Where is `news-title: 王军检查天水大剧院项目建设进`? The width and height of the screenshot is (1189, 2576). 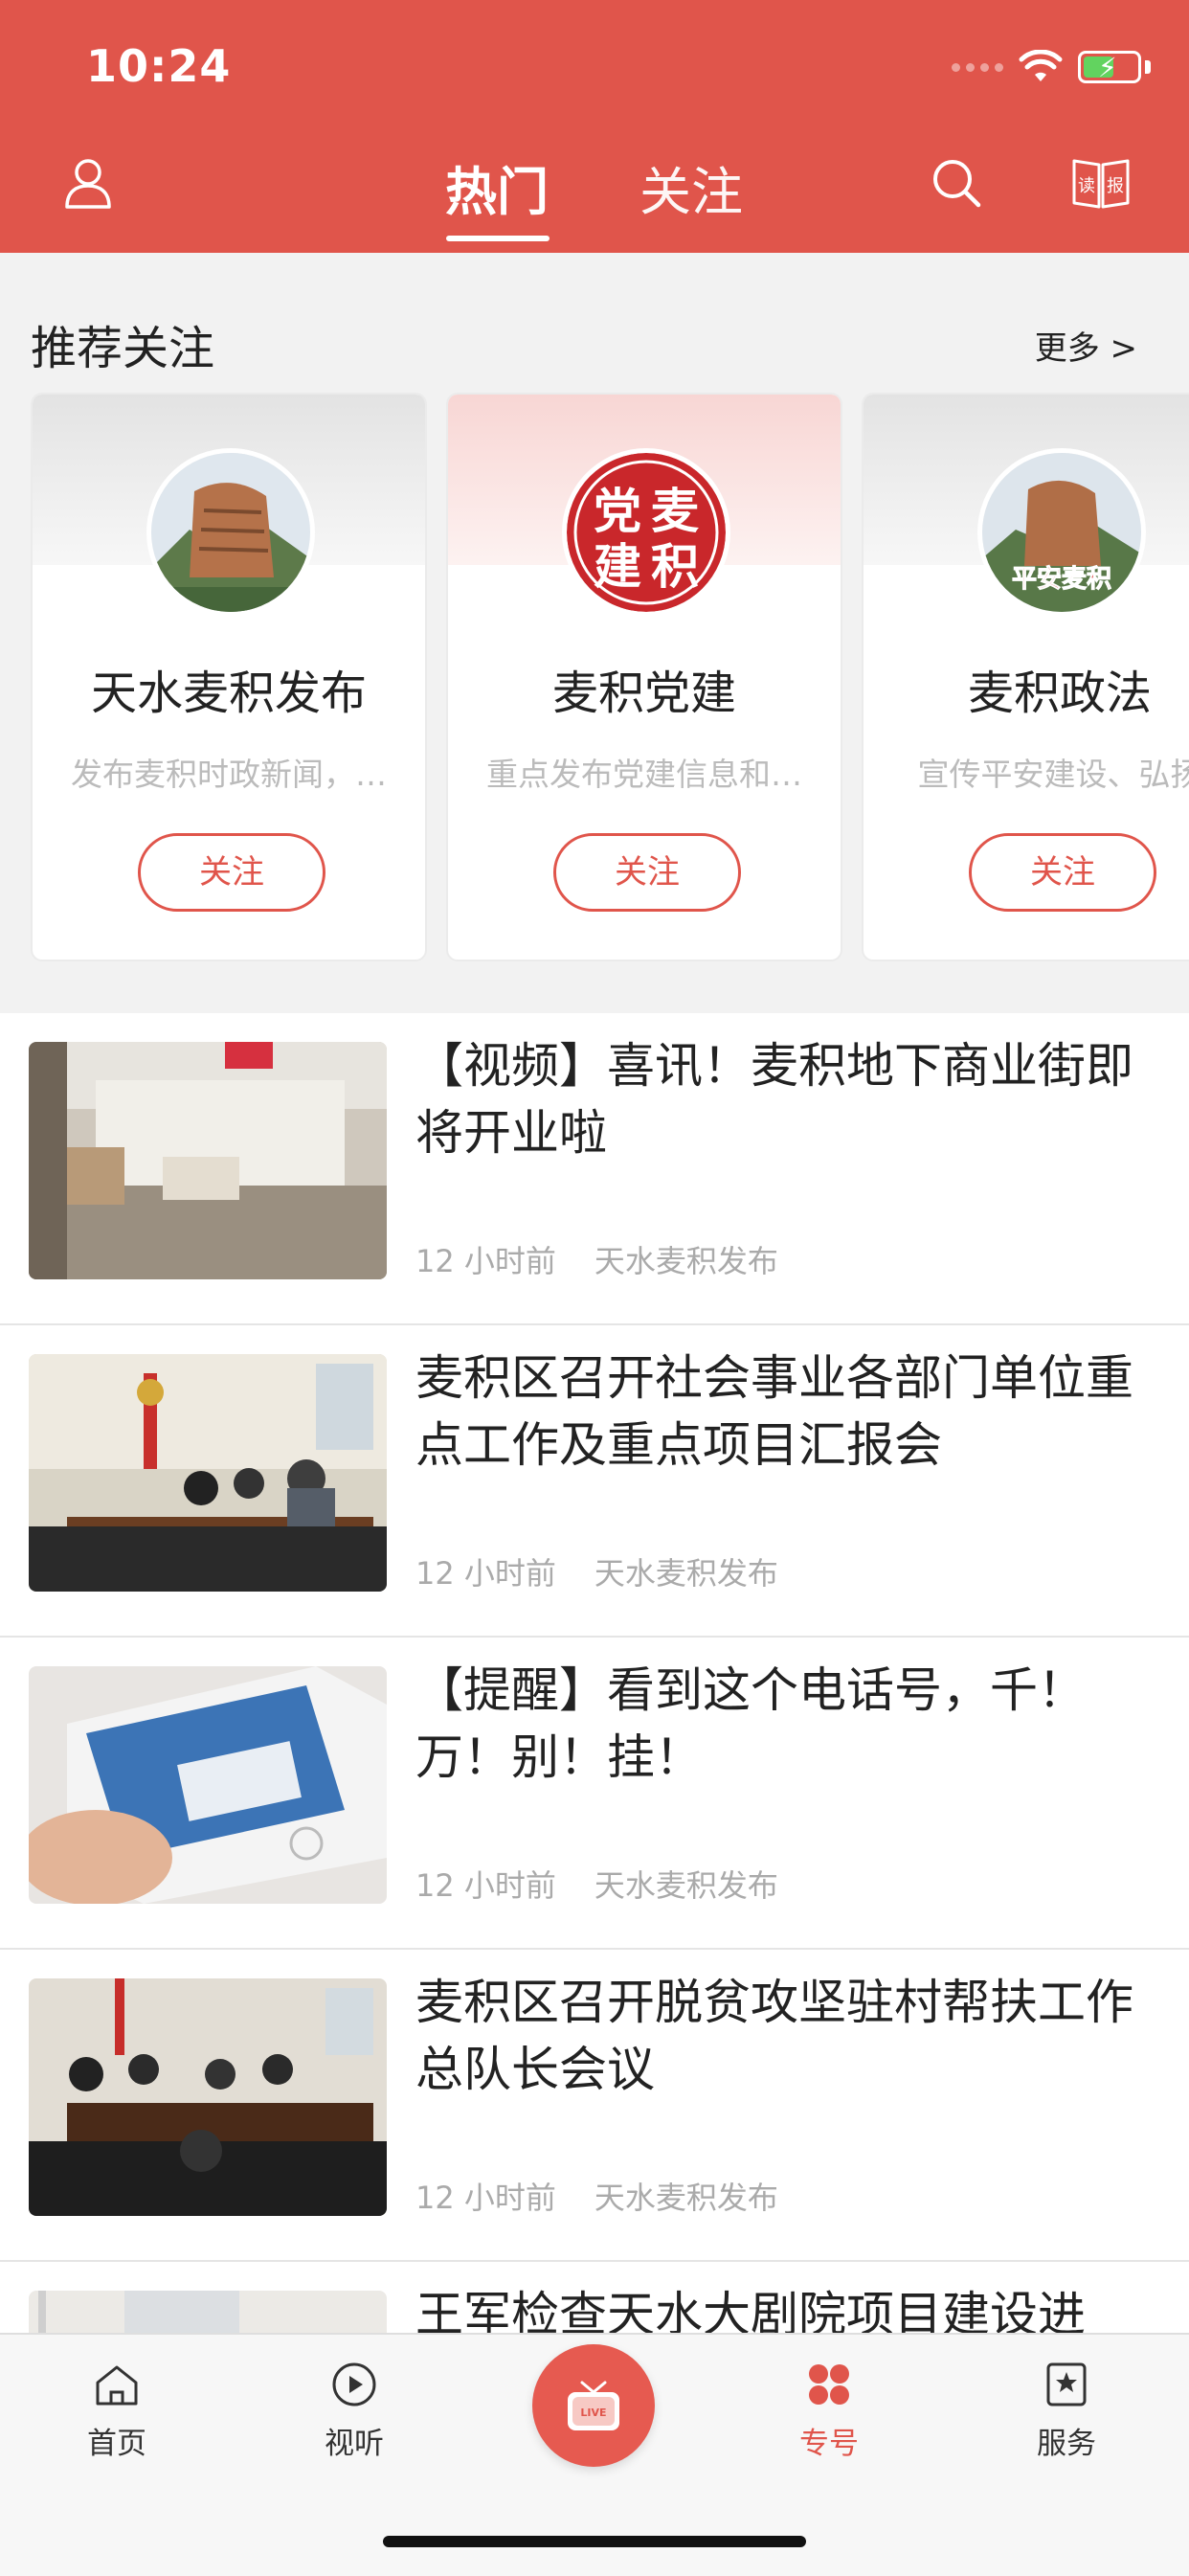 news-title: 王军检查天水大剧院项目建设进 is located at coordinates (750, 2311).